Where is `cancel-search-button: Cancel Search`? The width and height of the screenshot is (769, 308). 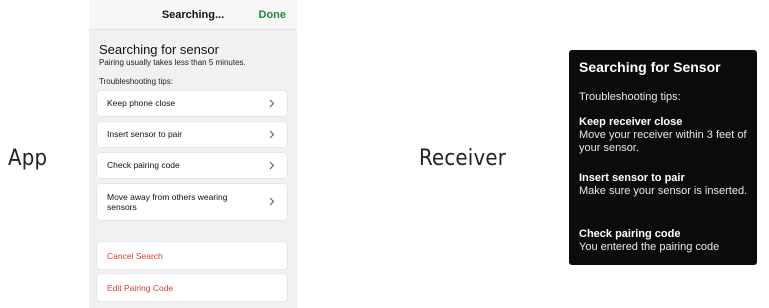 cancel-search-button: Cancel Search is located at coordinates (192, 255).